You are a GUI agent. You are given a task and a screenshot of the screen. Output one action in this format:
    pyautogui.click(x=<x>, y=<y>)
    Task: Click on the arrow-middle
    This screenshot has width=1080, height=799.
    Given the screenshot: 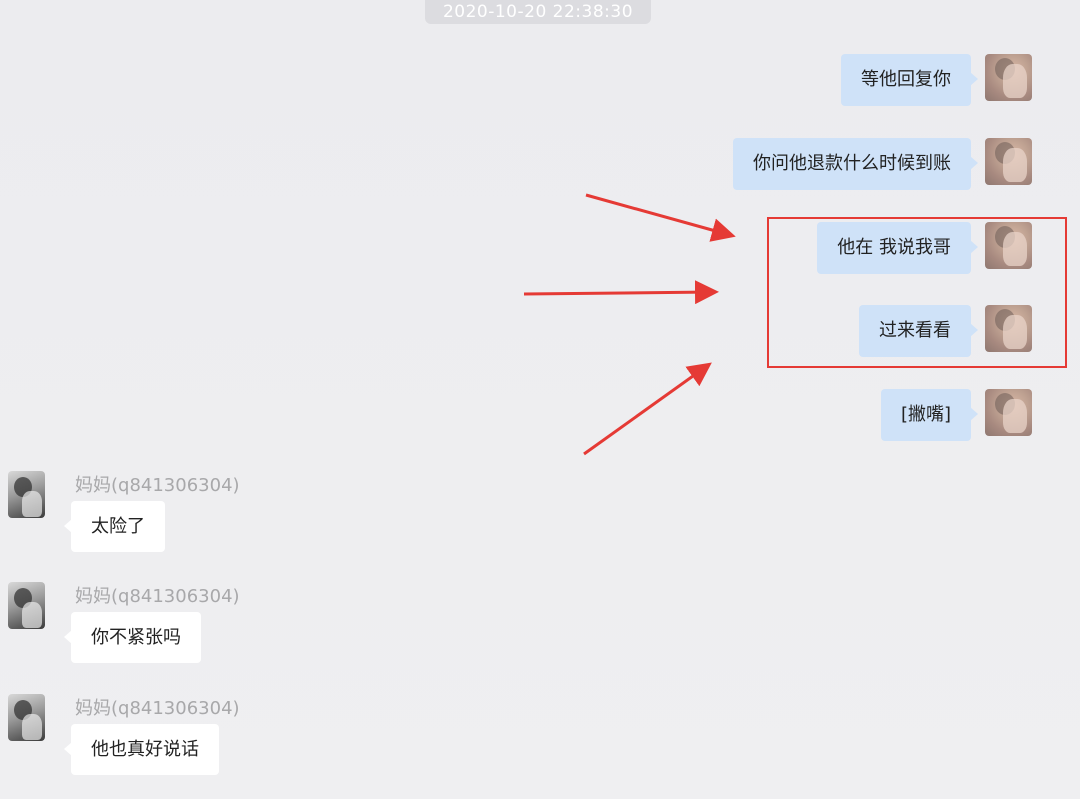 What is the action you would take?
    pyautogui.click(x=621, y=292)
    